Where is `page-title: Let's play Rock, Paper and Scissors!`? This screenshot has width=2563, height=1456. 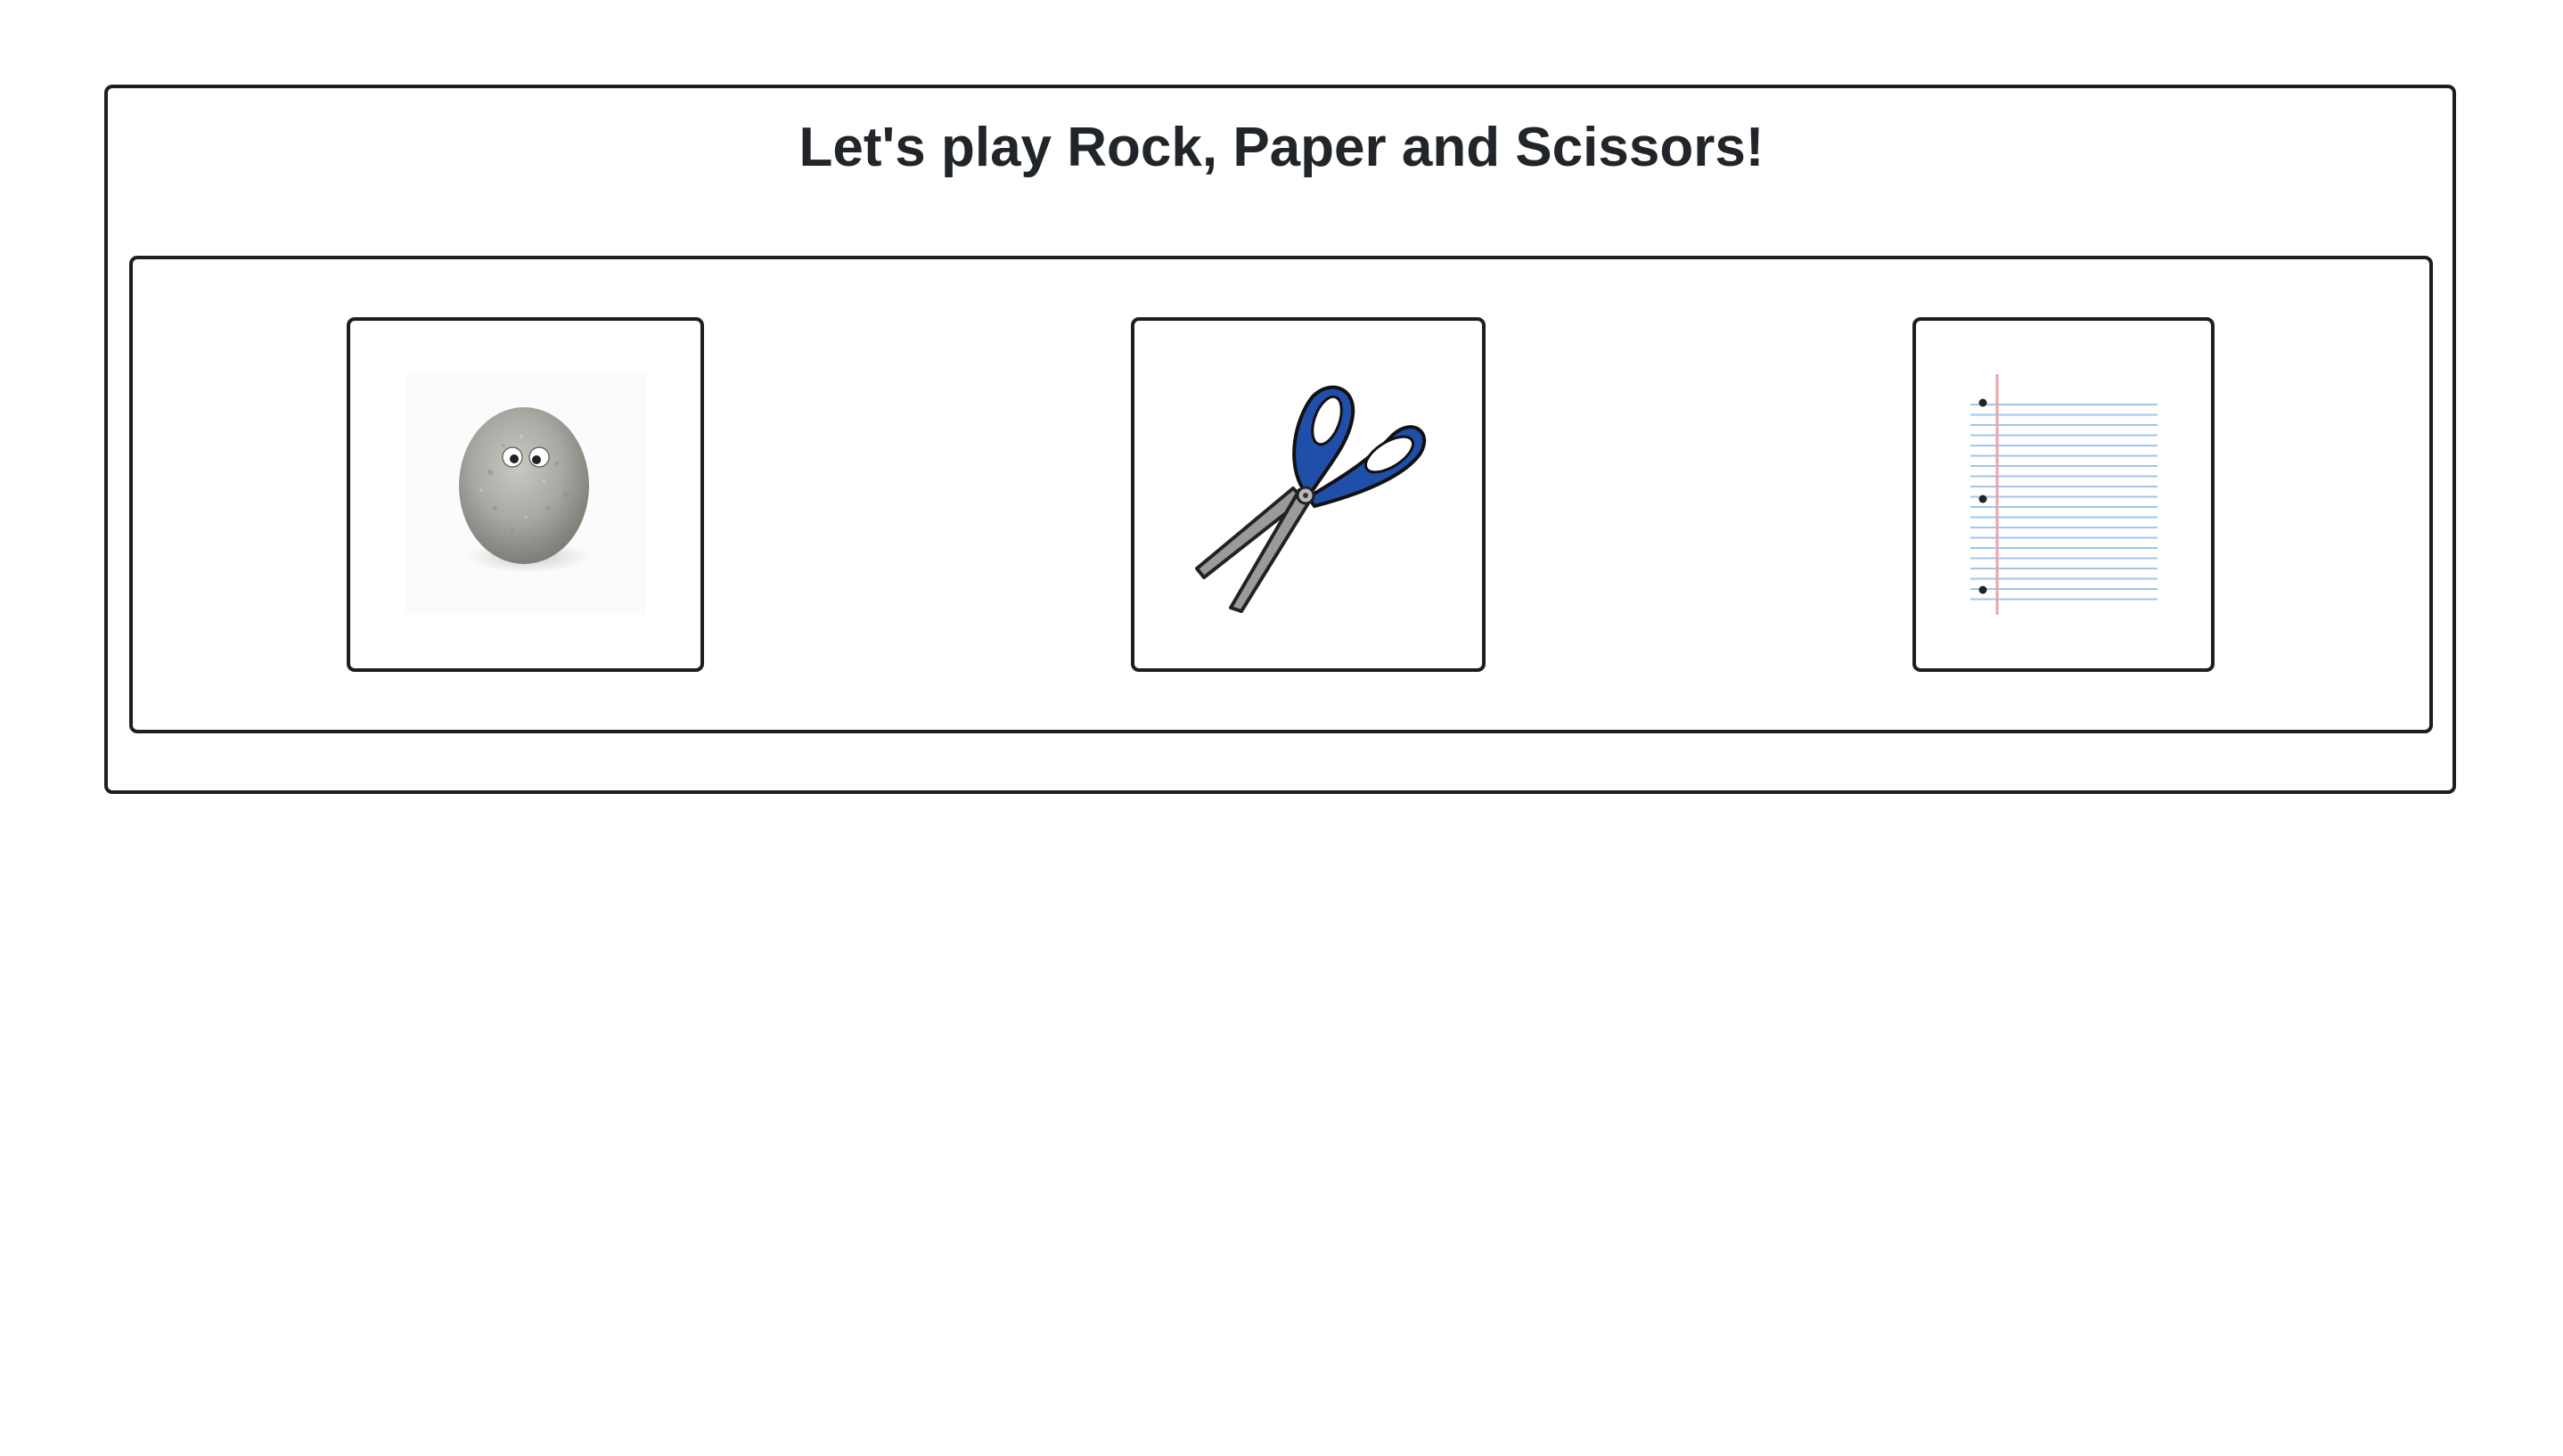 page-title: Let's play Rock, Paper and Scissors! is located at coordinates (1281, 148).